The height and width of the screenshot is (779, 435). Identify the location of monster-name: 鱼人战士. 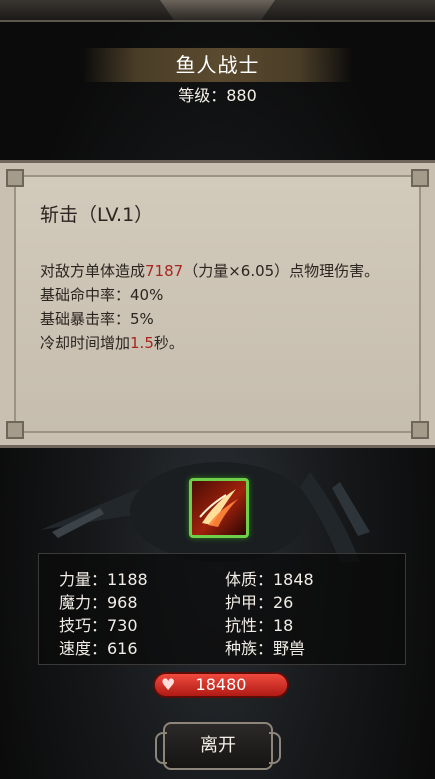
(217, 65).